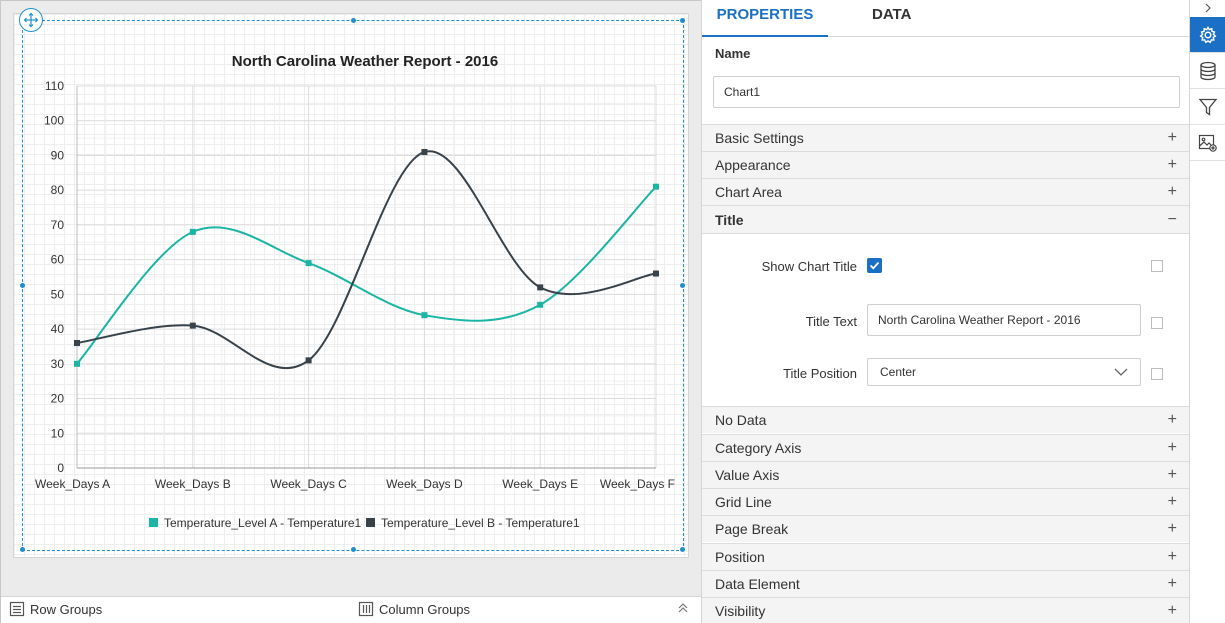 The image size is (1225, 623). I want to click on section-visibility: Visibility +, so click(945, 610).